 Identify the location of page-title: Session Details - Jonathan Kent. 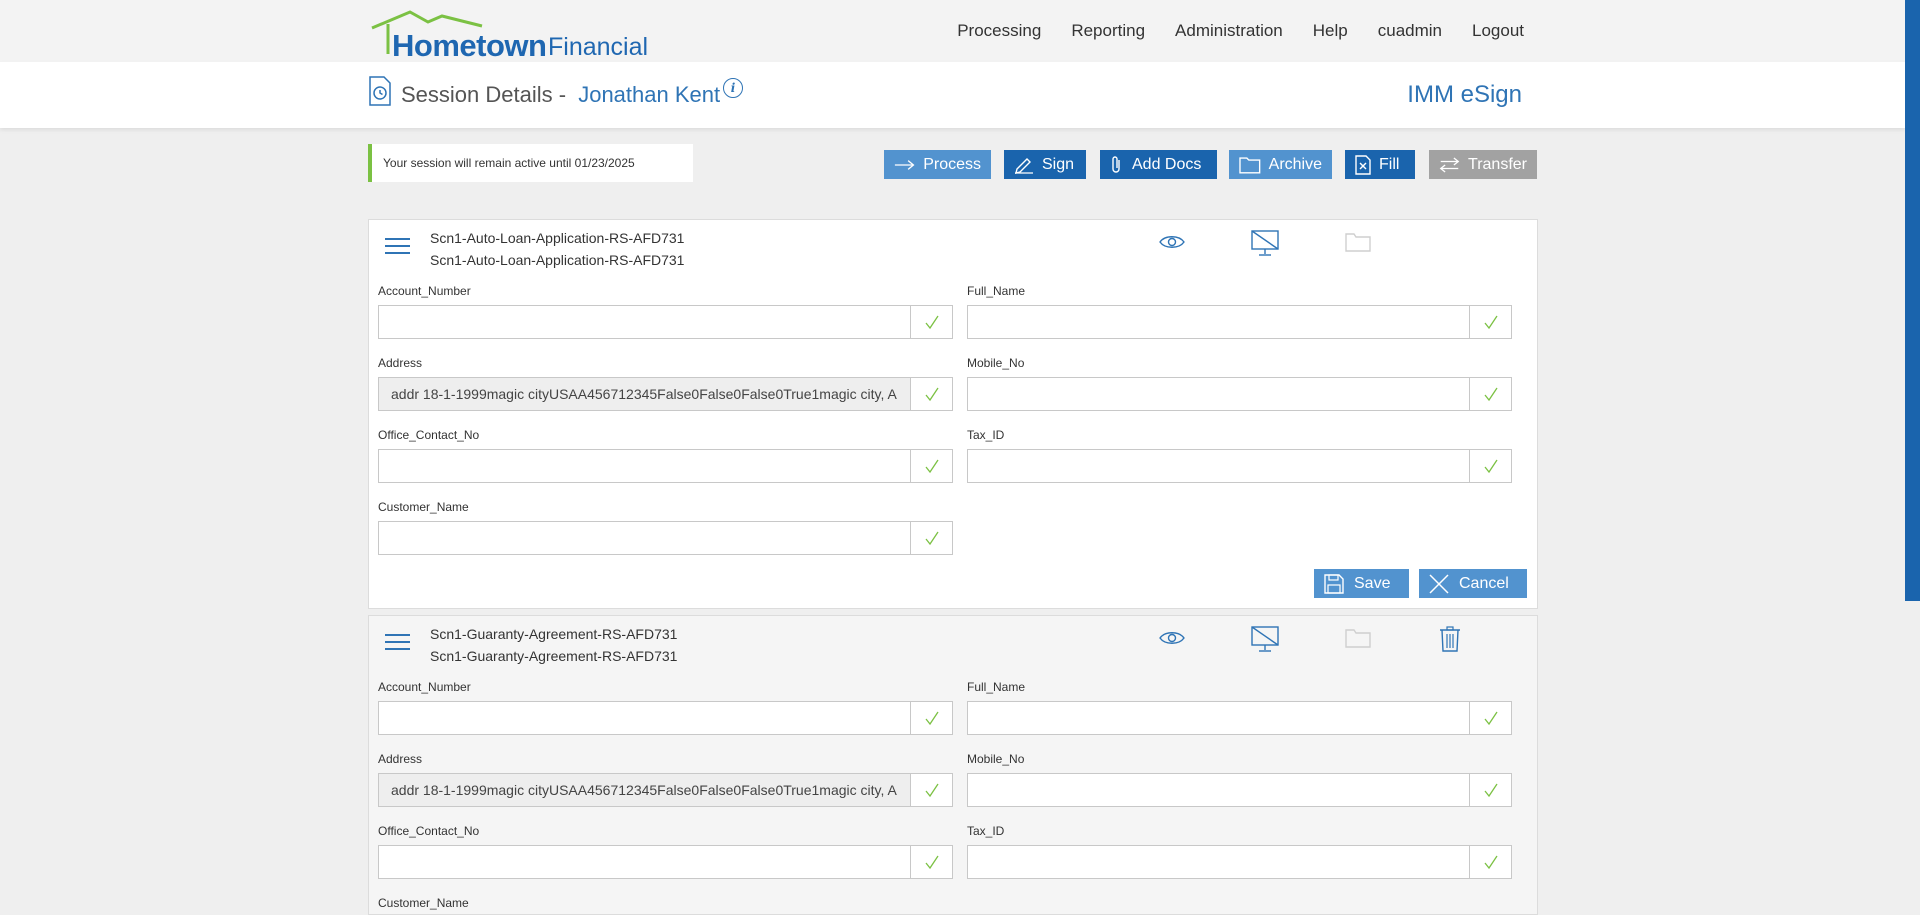
(560, 95).